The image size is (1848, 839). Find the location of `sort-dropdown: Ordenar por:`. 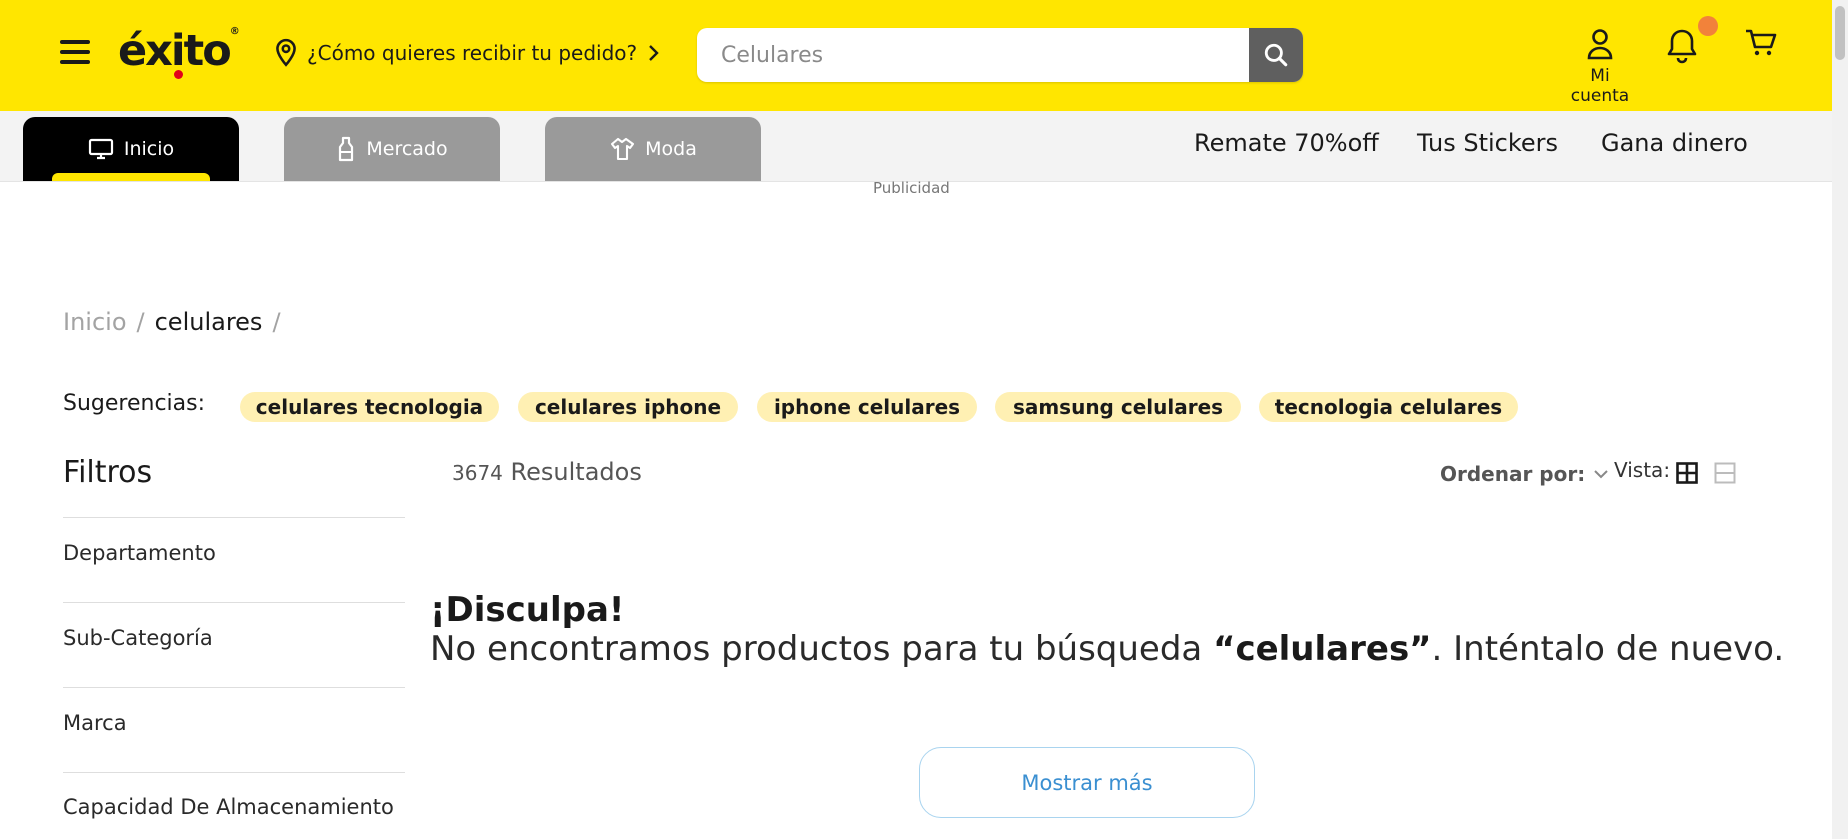

sort-dropdown: Ordenar por: is located at coordinates (1524, 474).